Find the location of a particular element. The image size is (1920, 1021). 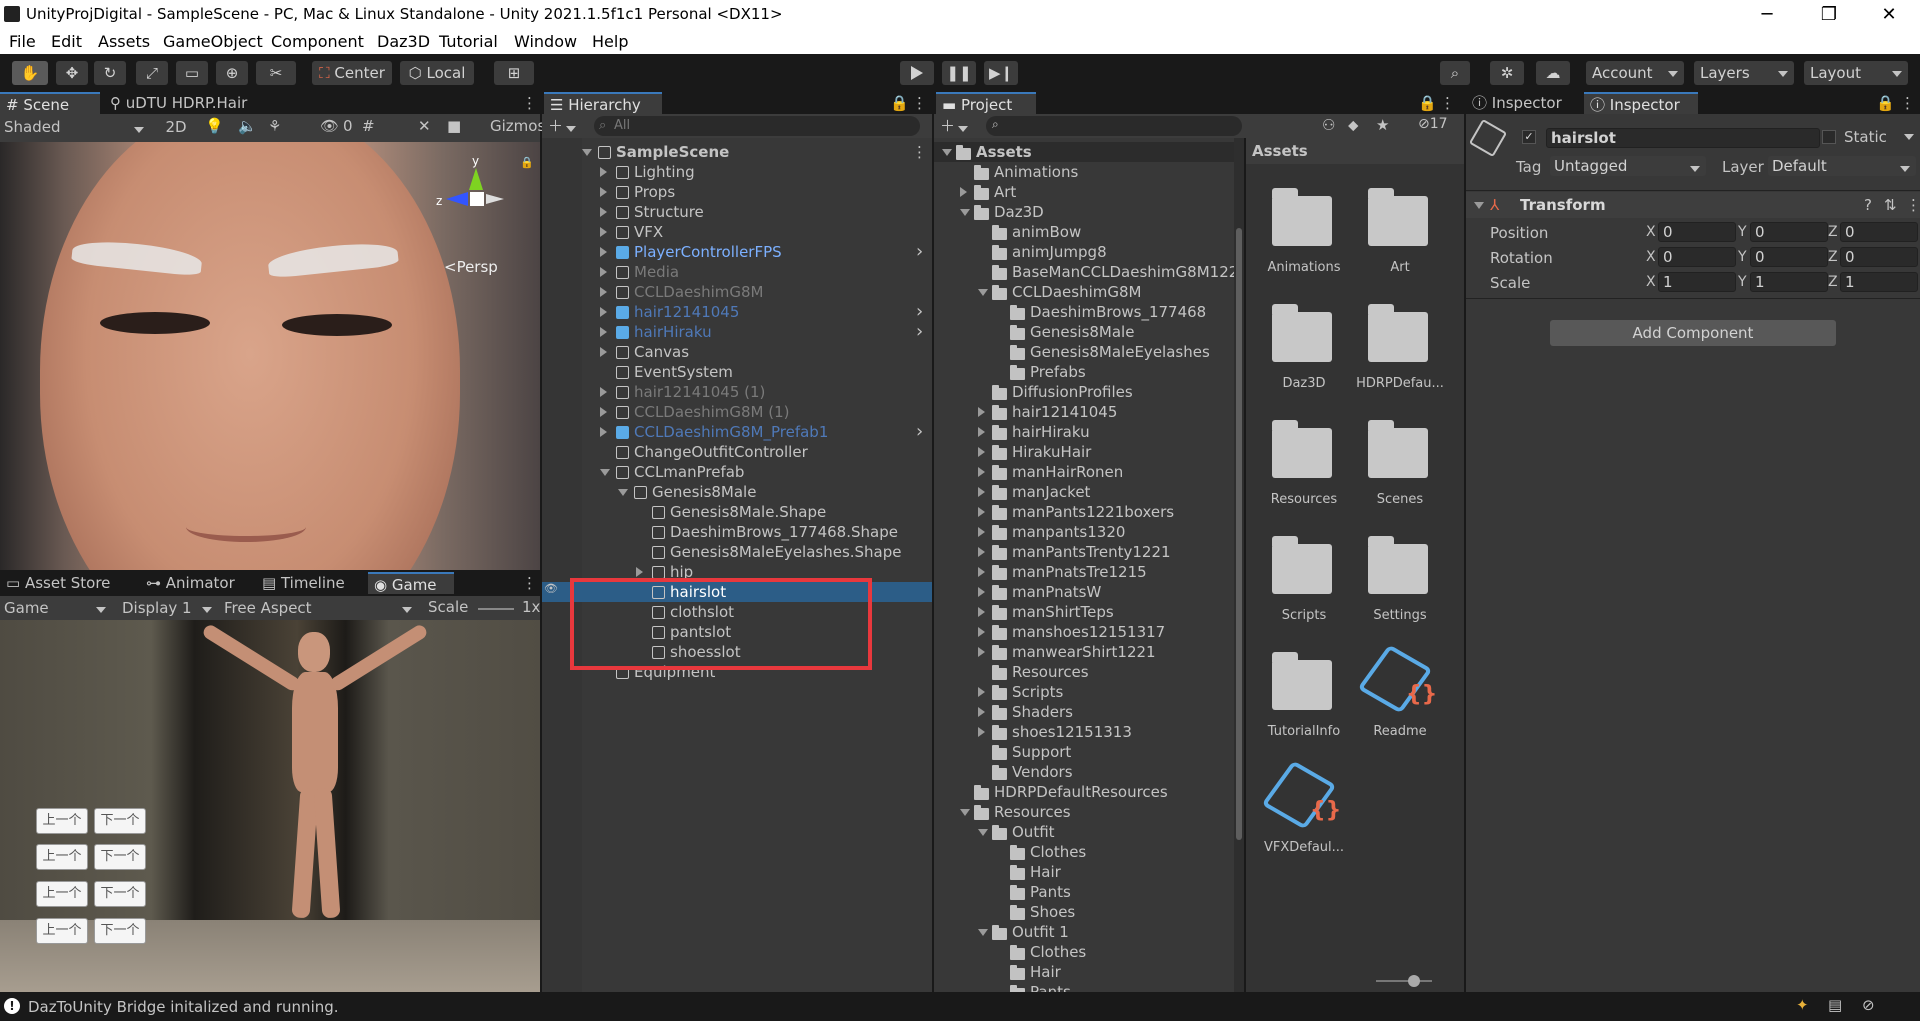

folder-tree-item: Shaders is located at coordinates (1084, 712).